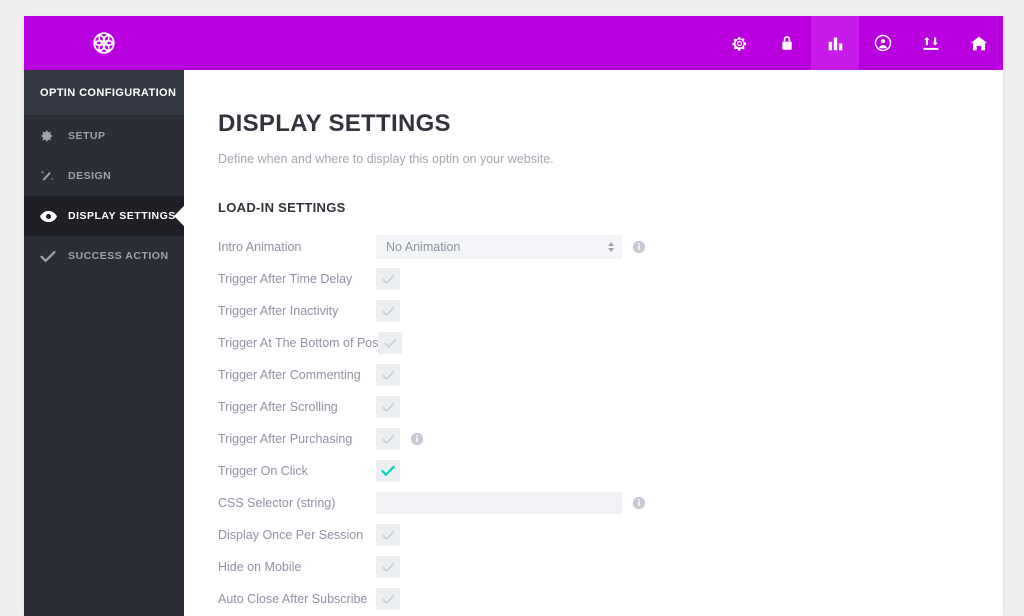  Describe the element at coordinates (278, 311) in the screenshot. I see `field-label: Trigger After Inactivity` at that location.